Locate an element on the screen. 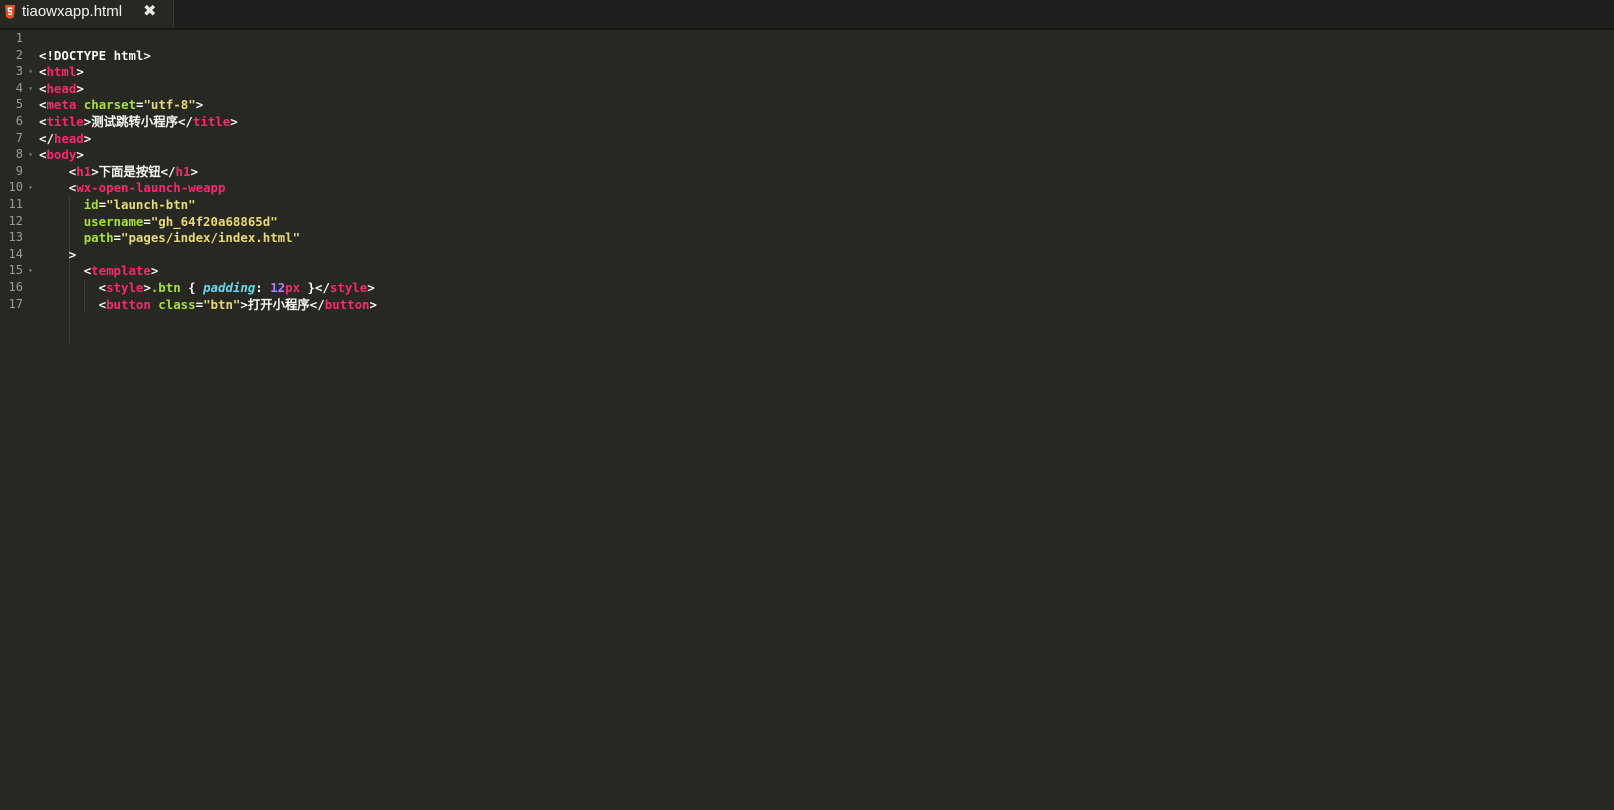 Image resolution: width=1614 pixels, height=810 pixels. line-number: 17 is located at coordinates (15, 303).